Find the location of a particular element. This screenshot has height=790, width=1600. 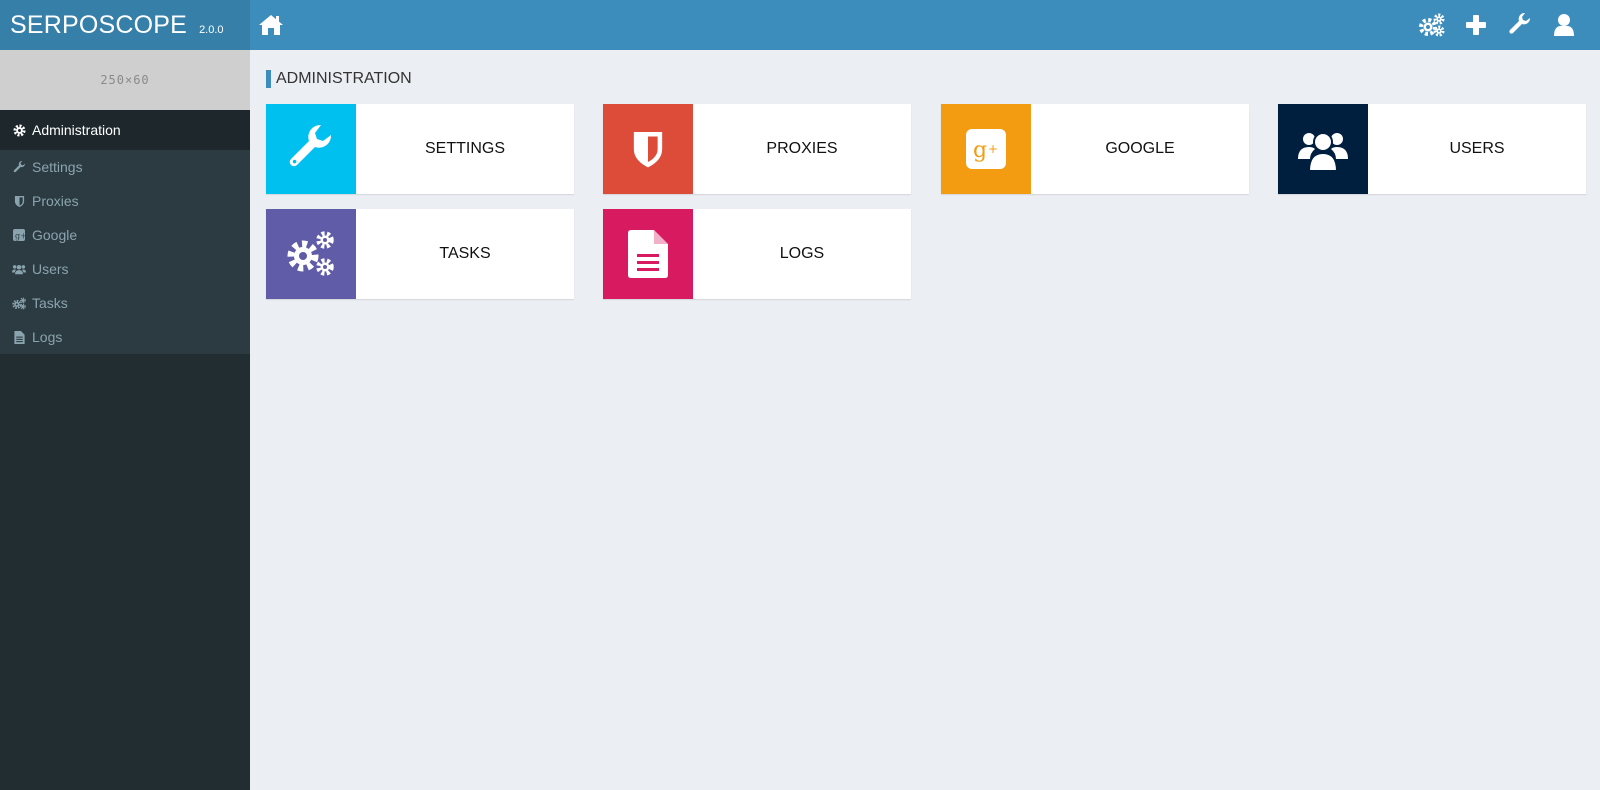

sidebar-item-proxies: Proxies is located at coordinates (125, 201).